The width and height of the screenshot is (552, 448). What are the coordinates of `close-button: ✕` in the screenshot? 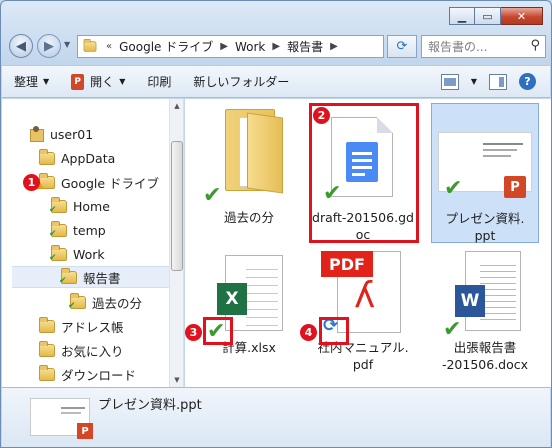 It's located at (522, 16).